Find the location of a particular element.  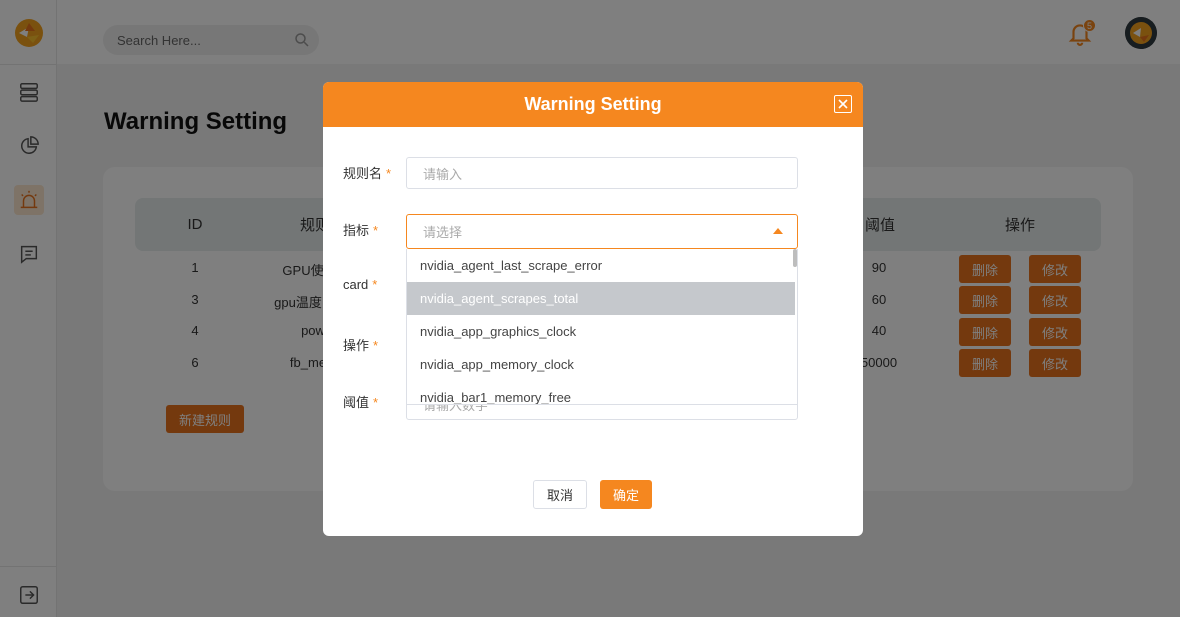

threshold-label: 阈值 * is located at coordinates (360, 401).